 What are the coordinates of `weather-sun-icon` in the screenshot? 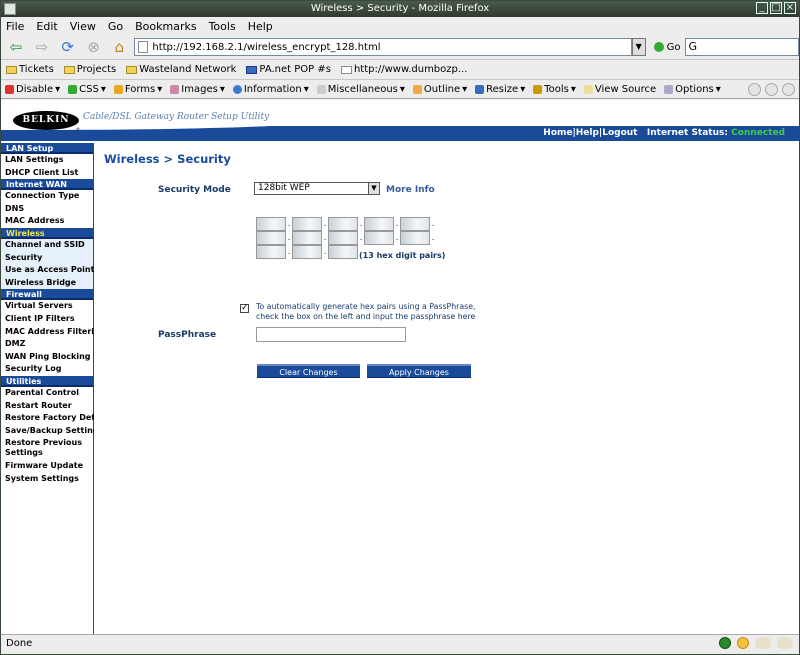 It's located at (743, 643).